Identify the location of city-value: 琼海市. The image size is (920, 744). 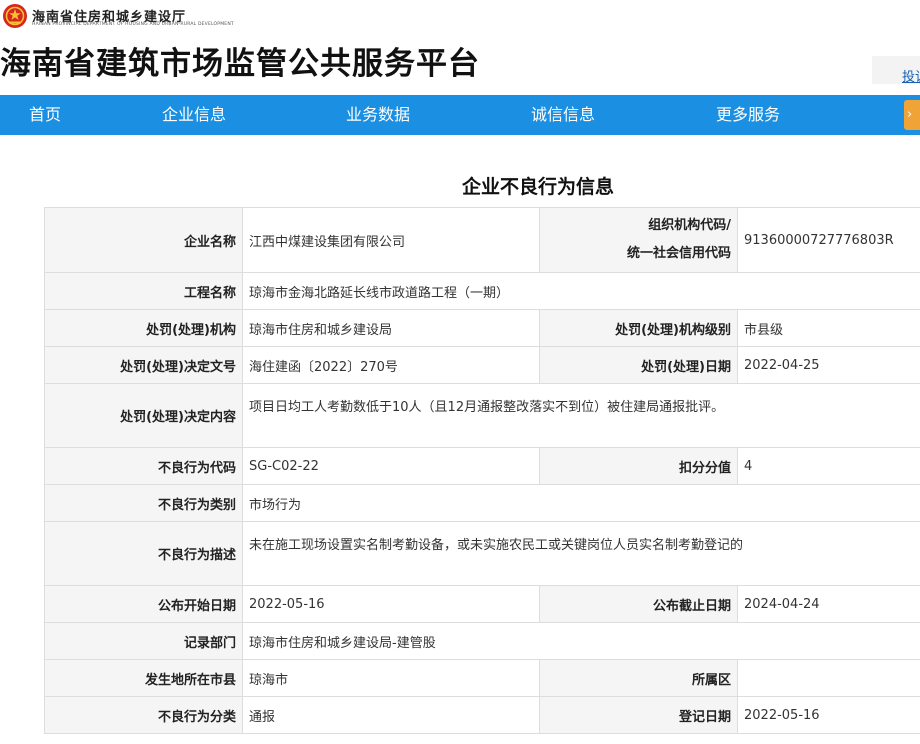
(391, 678).